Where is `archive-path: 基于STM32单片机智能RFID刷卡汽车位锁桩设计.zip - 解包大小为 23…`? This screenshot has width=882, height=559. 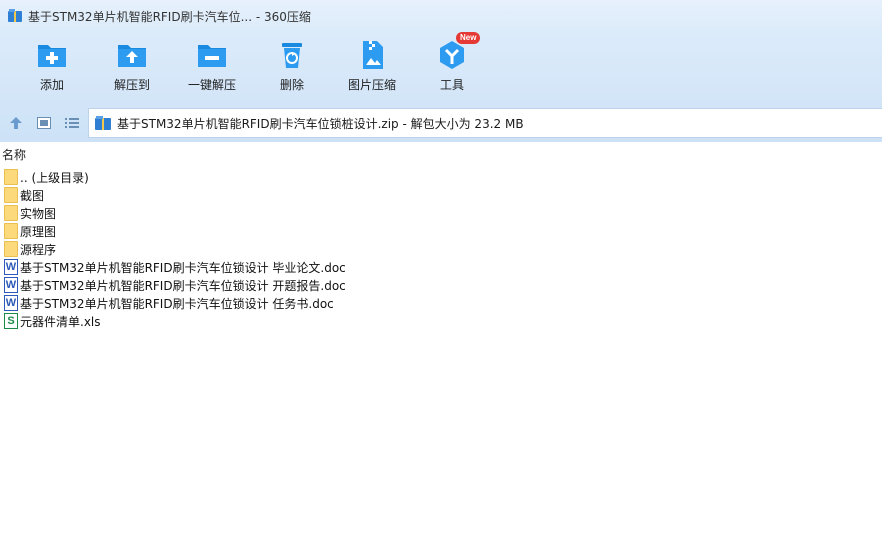
archive-path: 基于STM32单片机智能RFID刷卡汽车位锁桩设计.zip - 解包大小为 23… is located at coordinates (320, 123).